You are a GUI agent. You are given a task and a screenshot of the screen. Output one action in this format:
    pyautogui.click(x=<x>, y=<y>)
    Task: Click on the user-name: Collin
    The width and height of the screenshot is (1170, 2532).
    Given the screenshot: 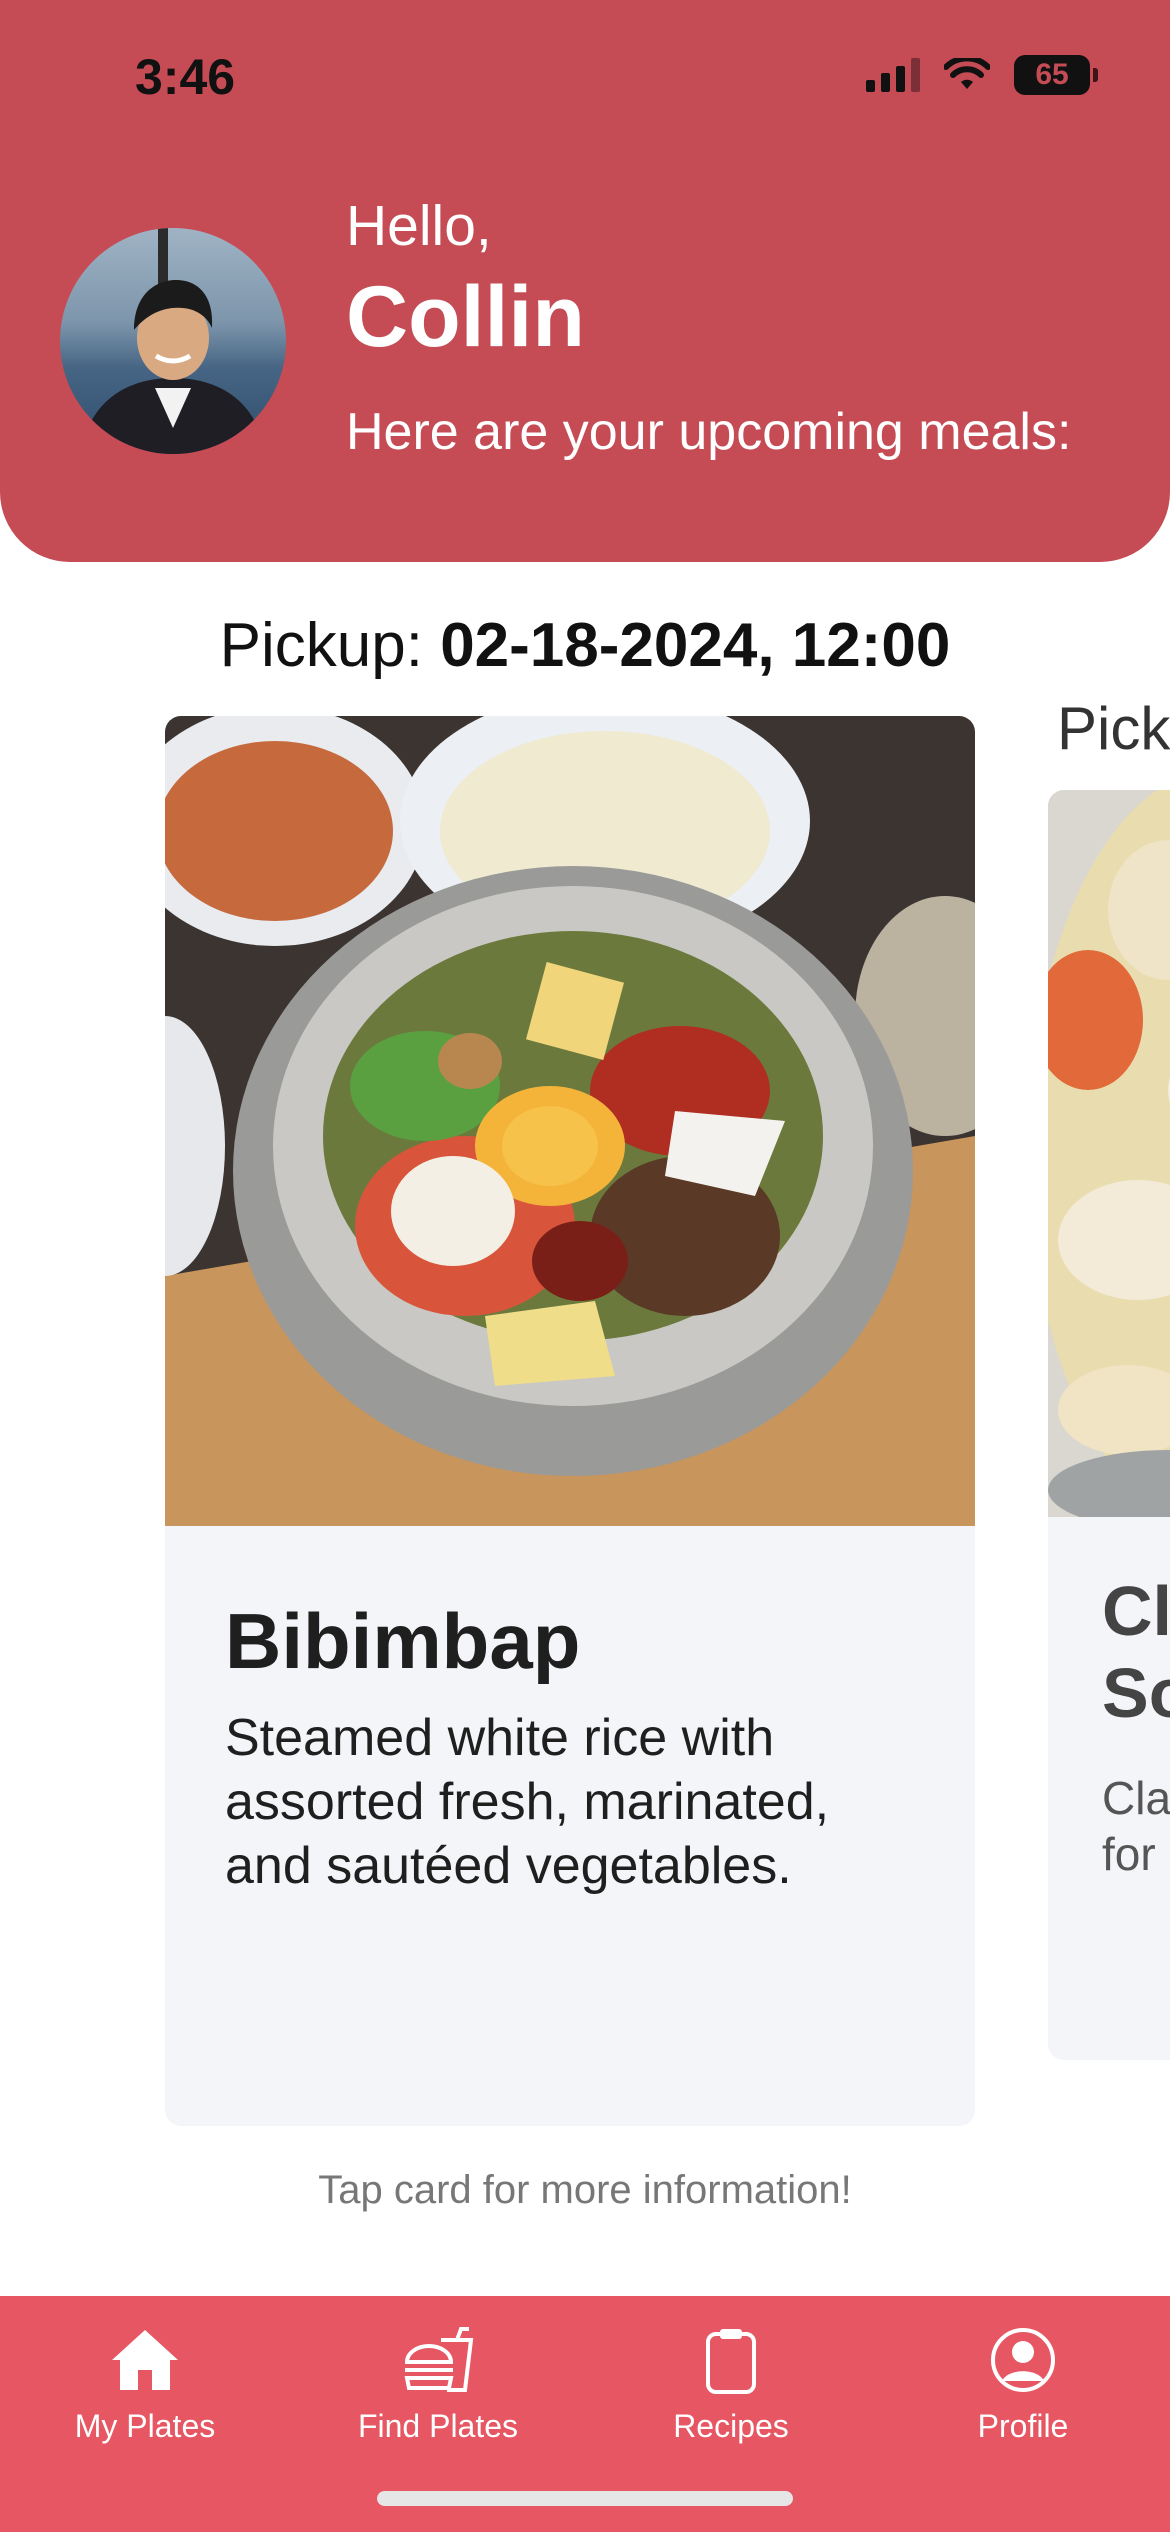 What is the action you would take?
    pyautogui.click(x=465, y=317)
    